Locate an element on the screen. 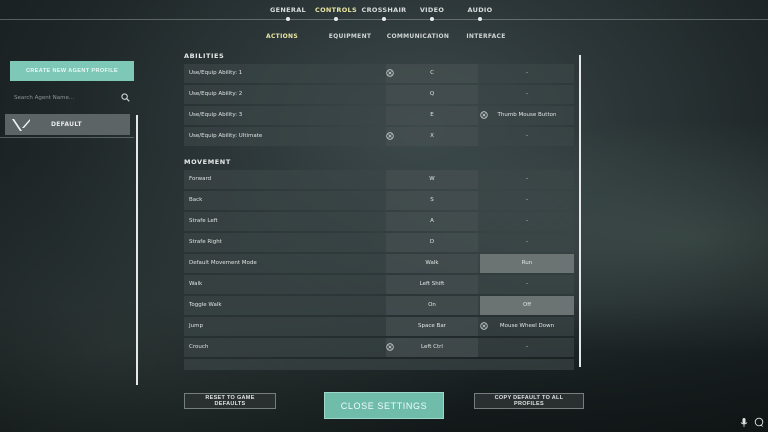 Image resolution: width=768 pixels, height=432 pixels. primary-key: W is located at coordinates (432, 179).